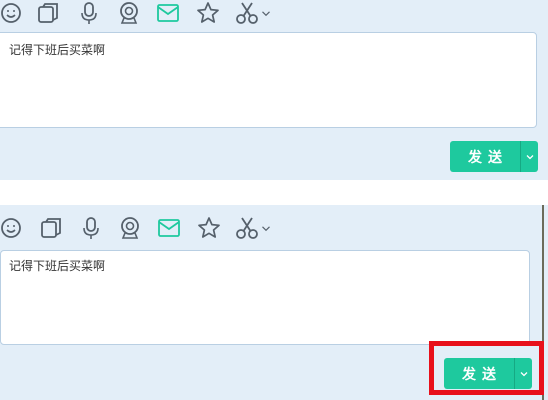 The image size is (548, 400). I want to click on window-edge, so click(543, 302).